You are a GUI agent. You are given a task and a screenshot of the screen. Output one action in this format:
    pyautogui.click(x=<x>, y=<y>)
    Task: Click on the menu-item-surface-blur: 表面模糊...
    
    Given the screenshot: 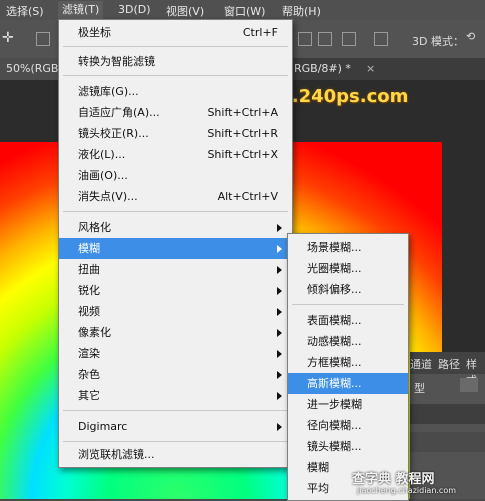 What is the action you would take?
    pyautogui.click(x=348, y=320)
    